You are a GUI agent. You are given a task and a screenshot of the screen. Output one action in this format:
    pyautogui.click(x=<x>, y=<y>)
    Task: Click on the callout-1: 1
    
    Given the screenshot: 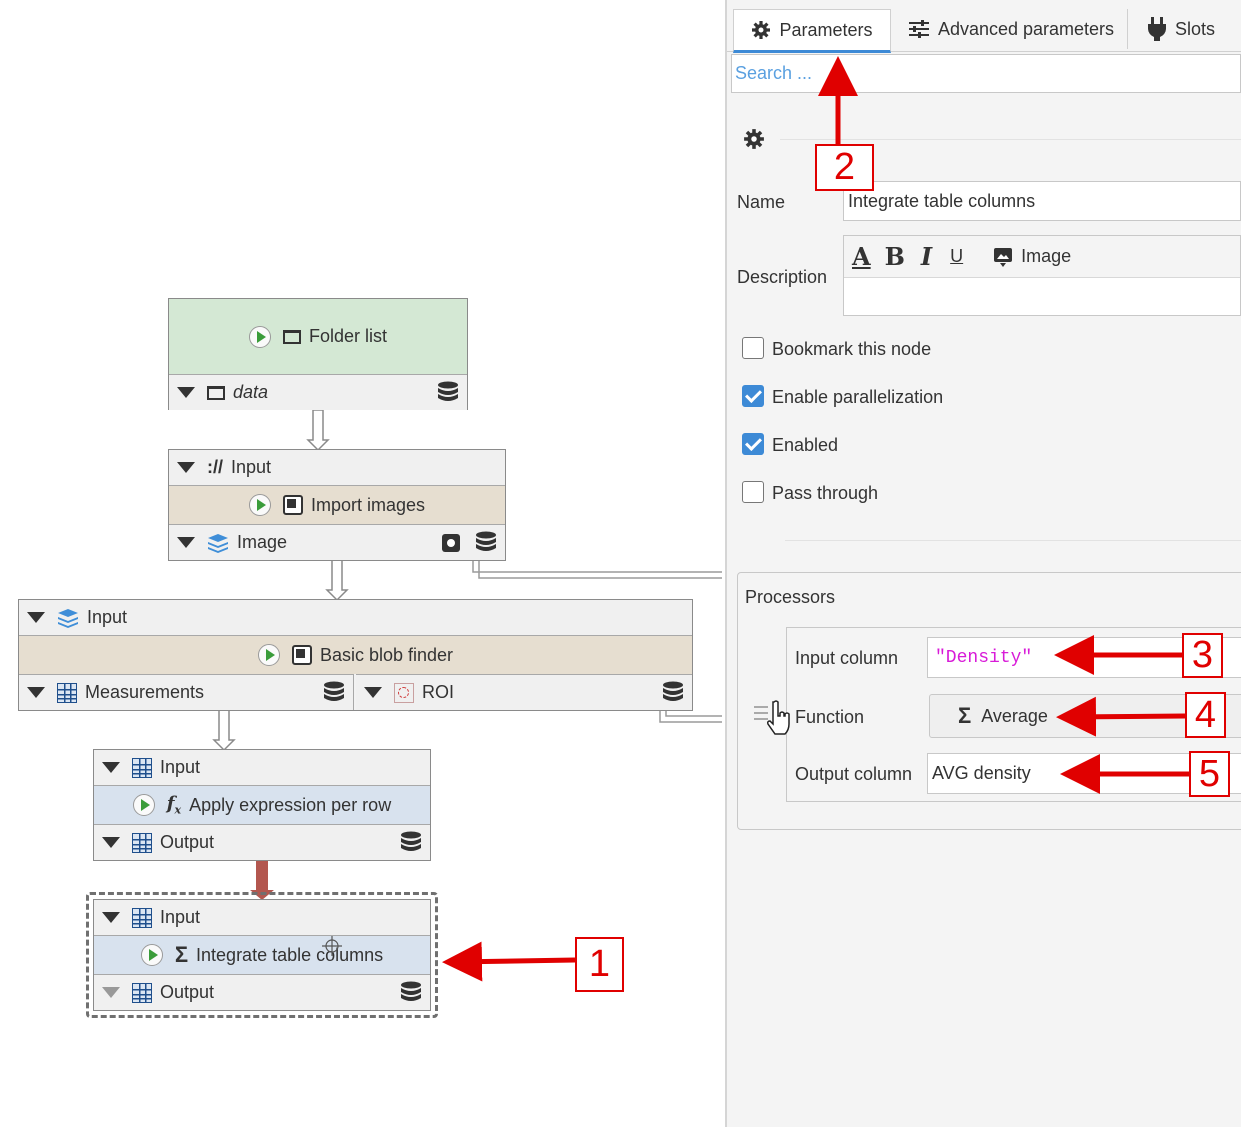 What is the action you would take?
    pyautogui.click(x=599, y=964)
    